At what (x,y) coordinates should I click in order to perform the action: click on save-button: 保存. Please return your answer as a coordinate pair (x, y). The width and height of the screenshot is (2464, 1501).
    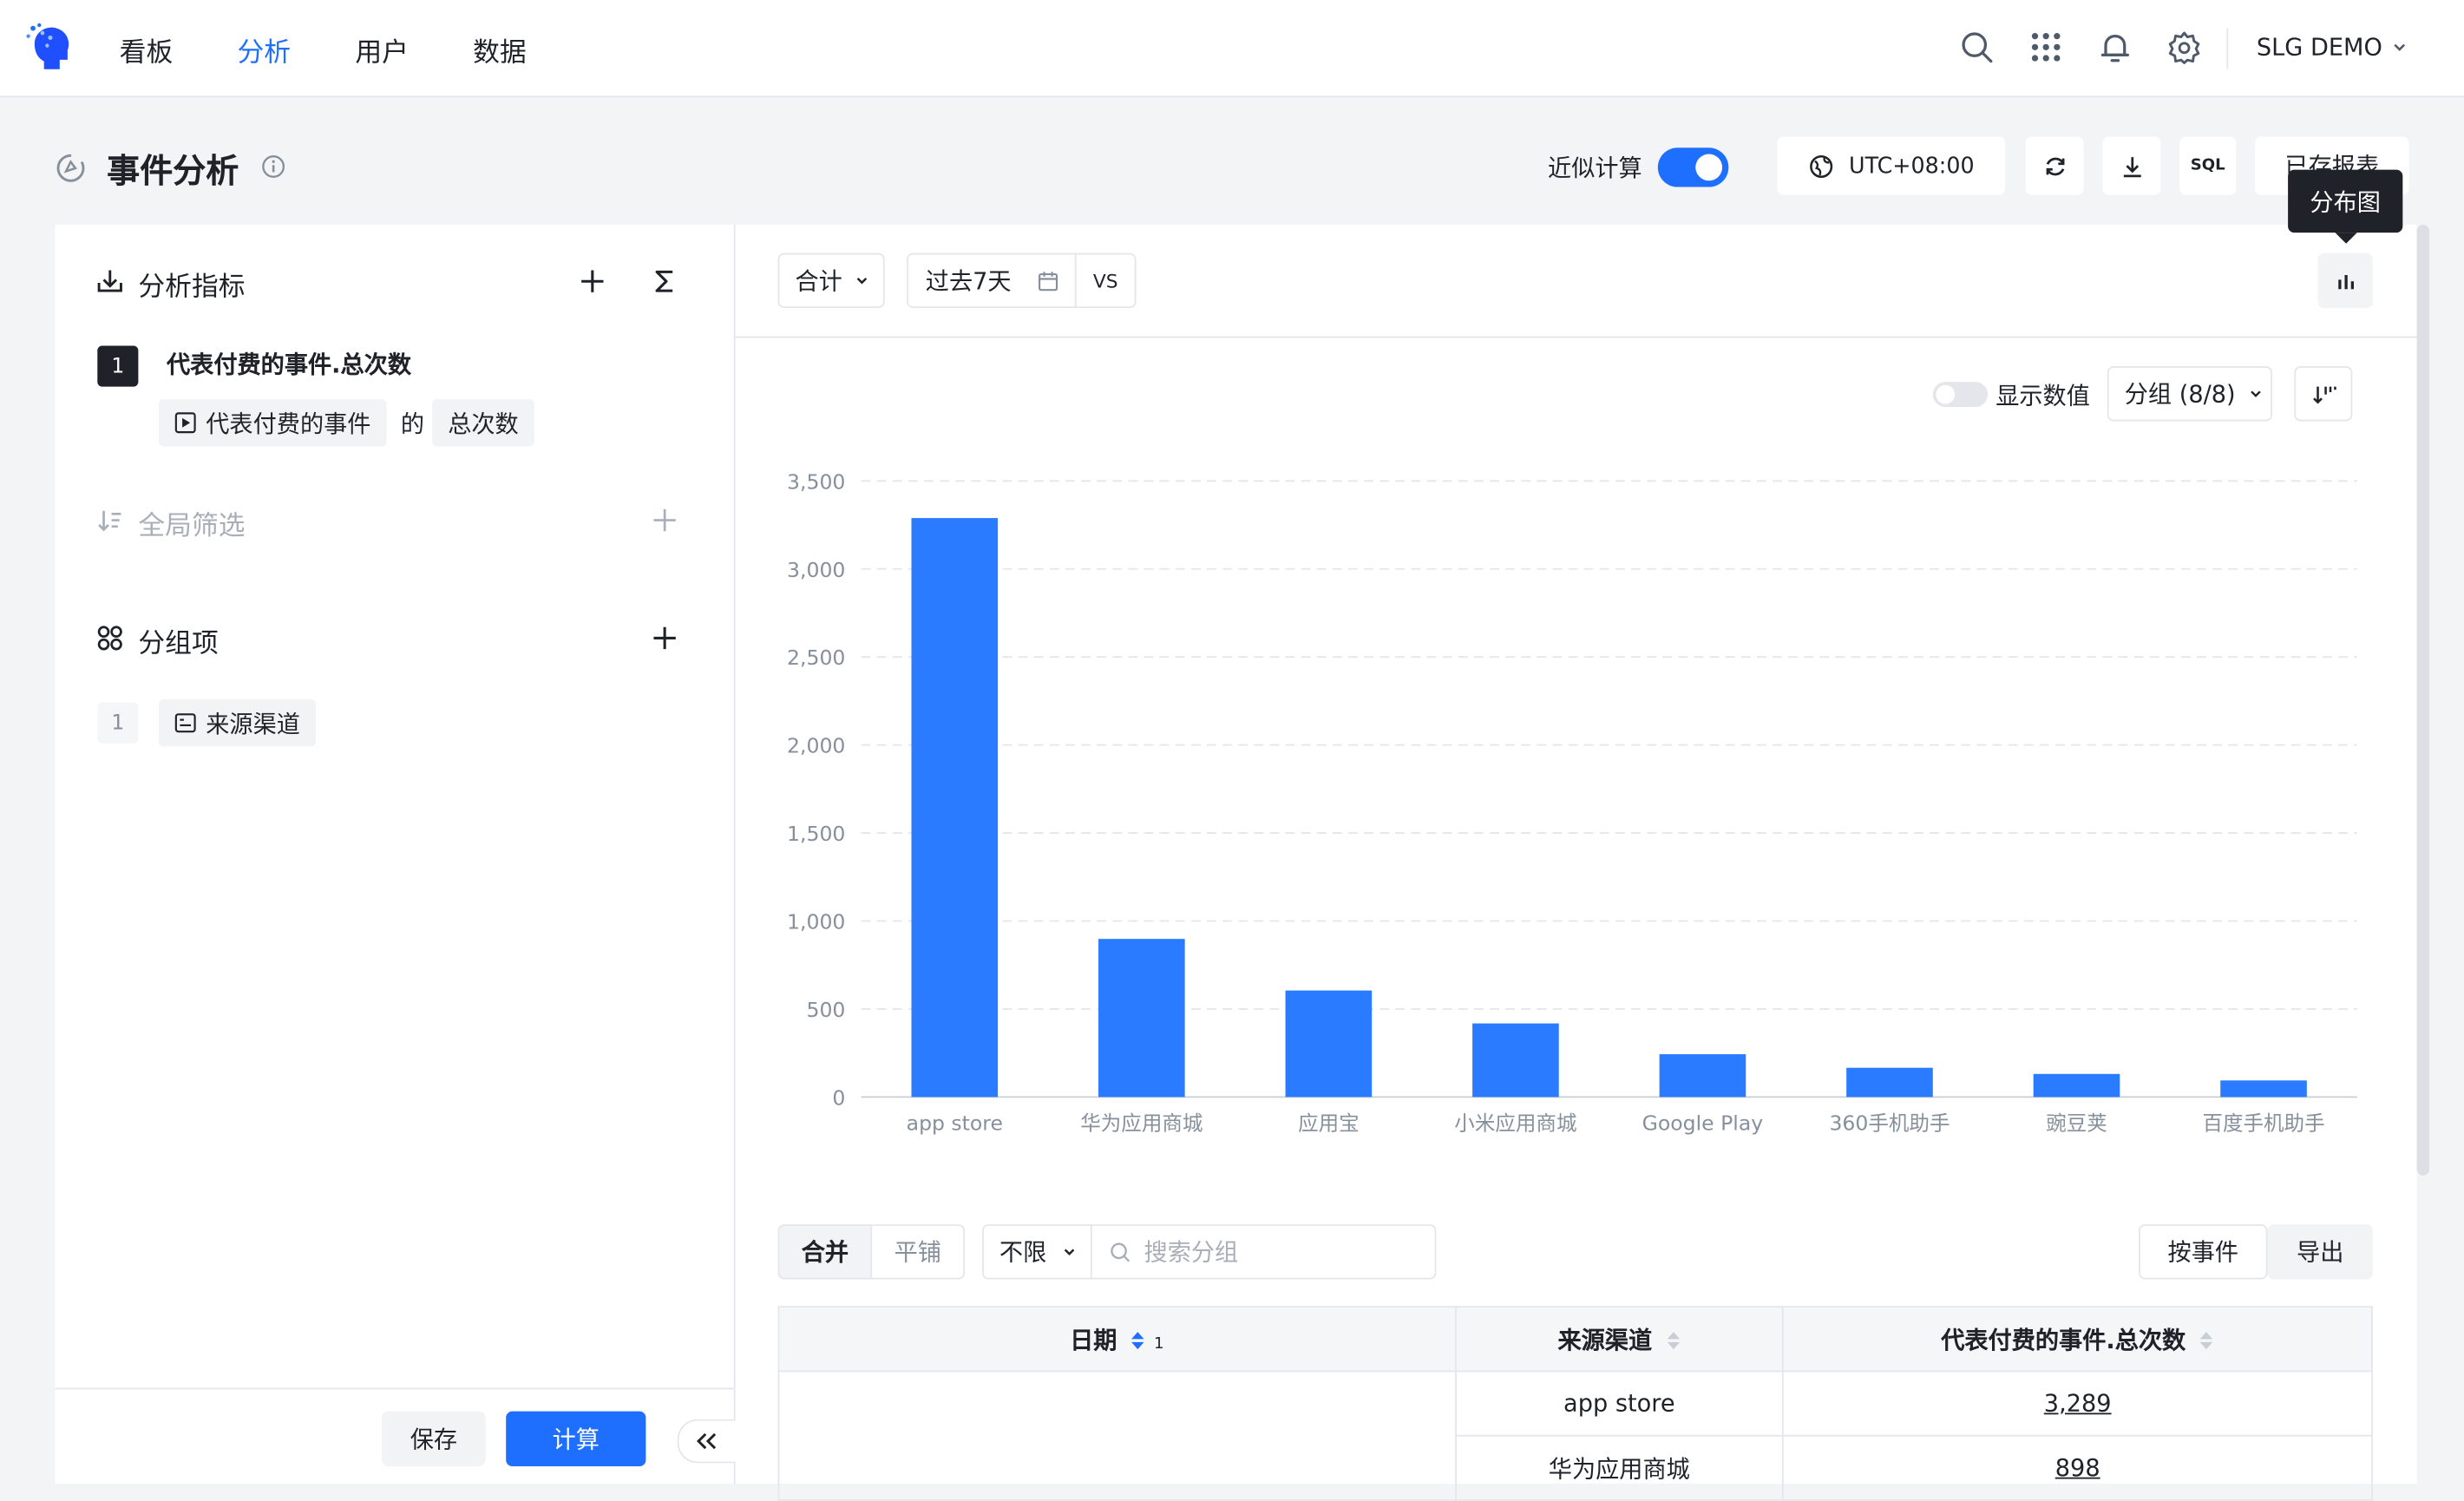
    Looking at the image, I should click on (434, 1439).